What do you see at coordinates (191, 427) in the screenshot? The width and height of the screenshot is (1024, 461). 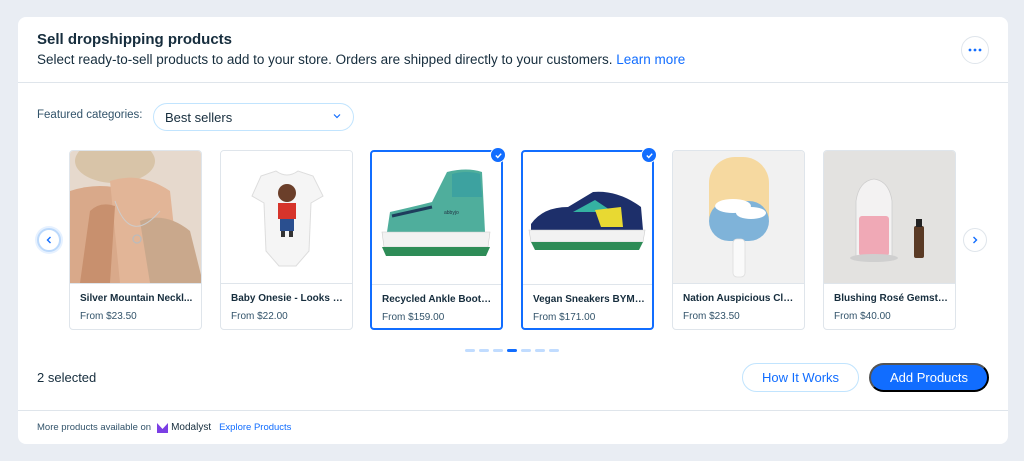 I see `modalyst-brand: Modalyst` at bounding box center [191, 427].